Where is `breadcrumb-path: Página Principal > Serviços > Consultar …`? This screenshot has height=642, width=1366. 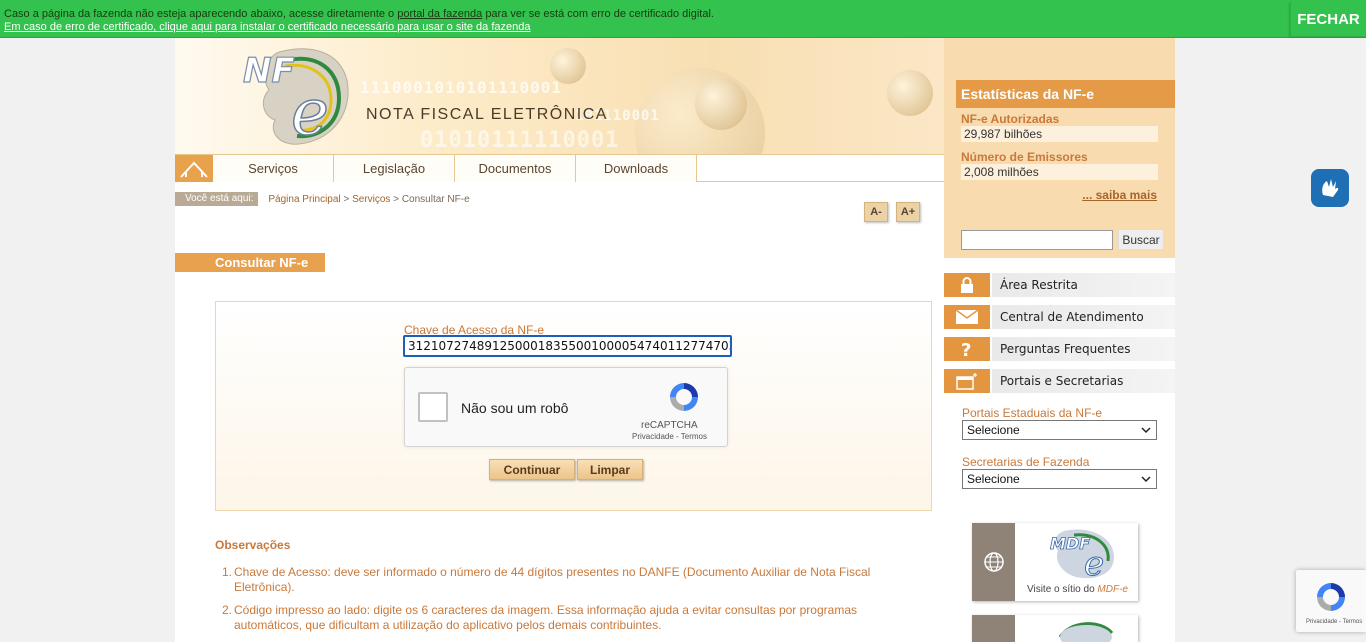 breadcrumb-path: Página Principal > Serviços > Consultar … is located at coordinates (368, 199).